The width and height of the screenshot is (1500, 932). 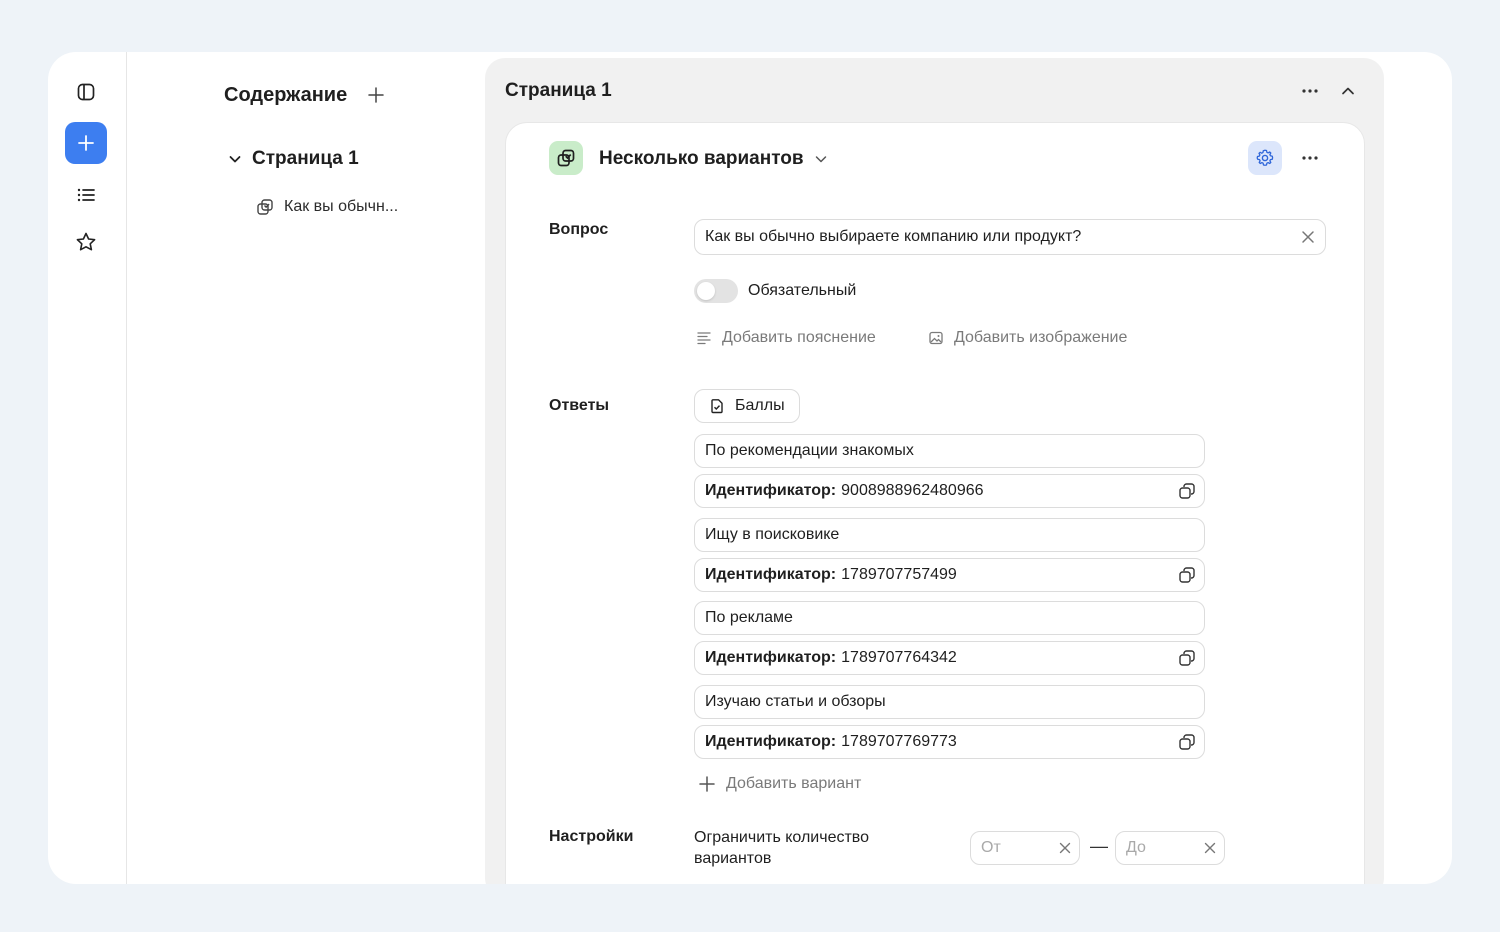 What do you see at coordinates (579, 405) in the screenshot?
I see `answers-row-label: Ответы` at bounding box center [579, 405].